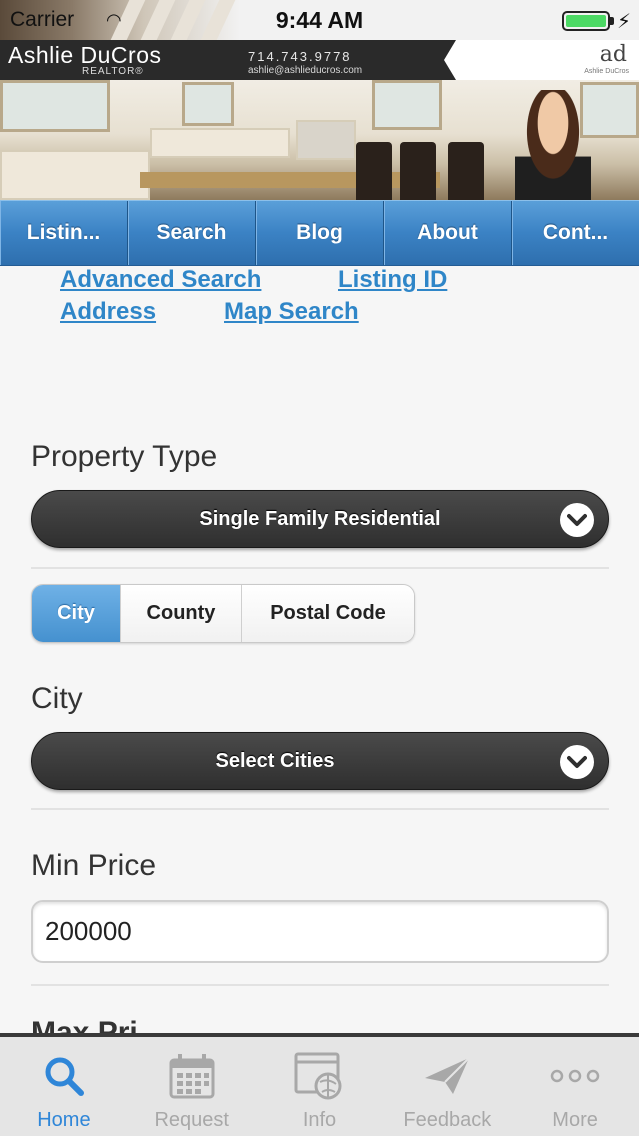 The width and height of the screenshot is (639, 1136). I want to click on agent-name: Ashlie DuCros, so click(85, 55).